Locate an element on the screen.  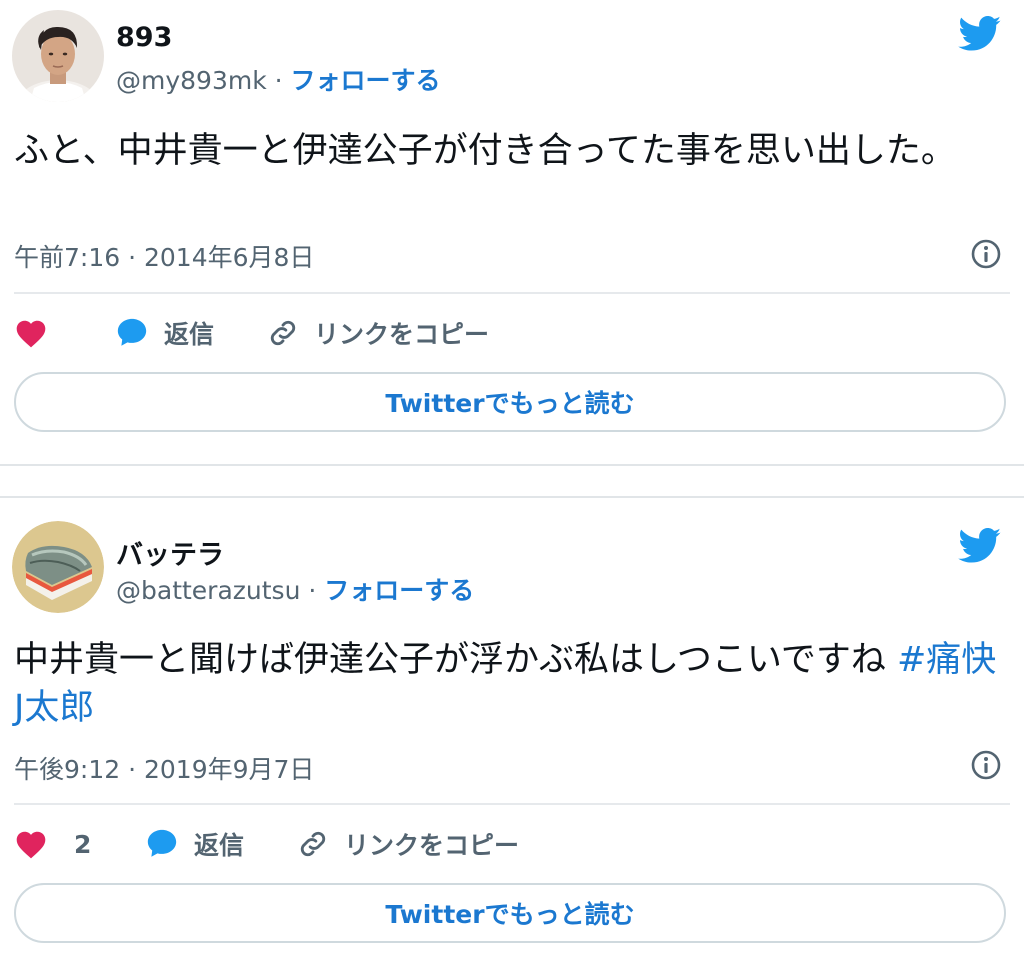
tweet-text: 中井貴一と聞けば伊達公子が浮かぶ私はしつこいですね #痛快J太郎 is located at coordinates (509, 684).